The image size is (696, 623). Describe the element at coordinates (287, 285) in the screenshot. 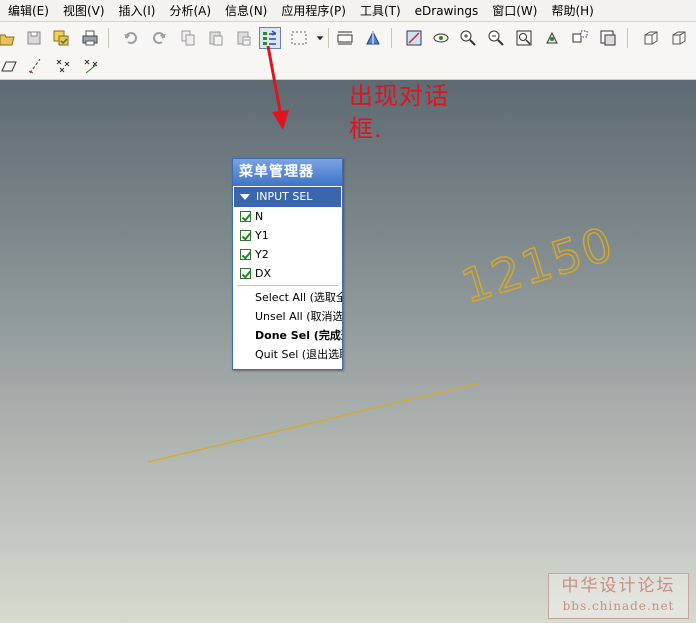

I see `divider` at that location.